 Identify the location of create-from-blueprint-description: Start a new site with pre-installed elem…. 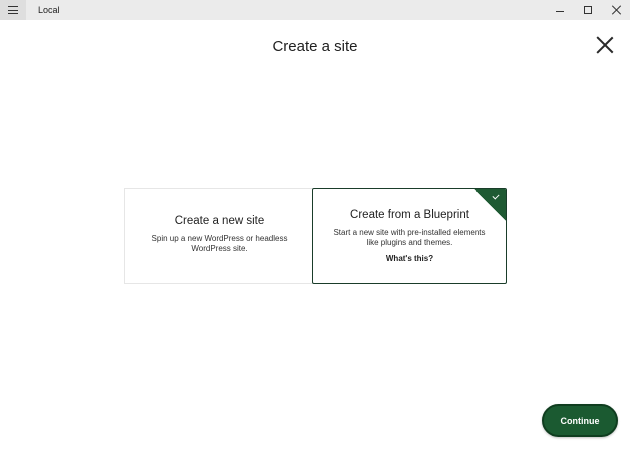
(409, 237).